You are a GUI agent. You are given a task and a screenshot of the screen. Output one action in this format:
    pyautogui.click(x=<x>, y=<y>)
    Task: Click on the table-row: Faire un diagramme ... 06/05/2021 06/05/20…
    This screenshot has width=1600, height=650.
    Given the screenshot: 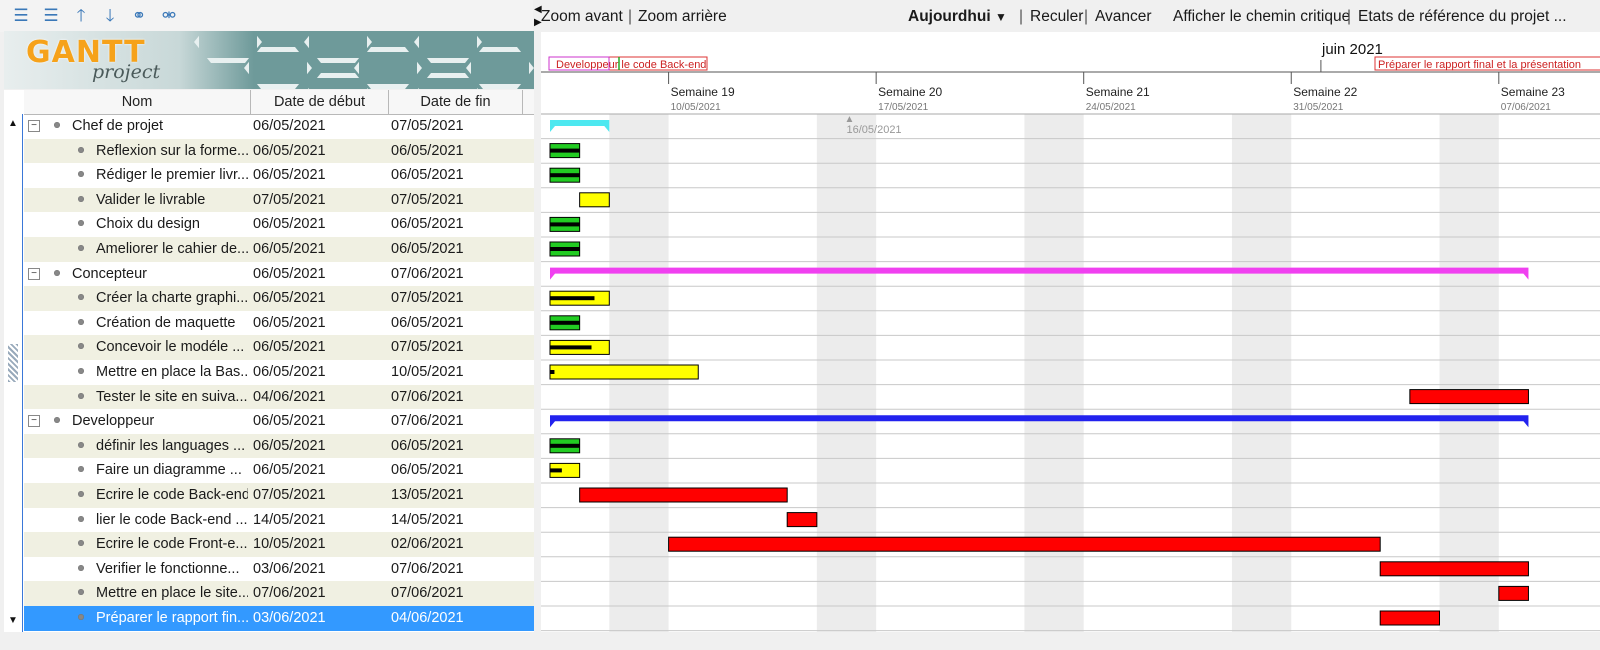 What is the action you would take?
    pyautogui.click(x=279, y=470)
    